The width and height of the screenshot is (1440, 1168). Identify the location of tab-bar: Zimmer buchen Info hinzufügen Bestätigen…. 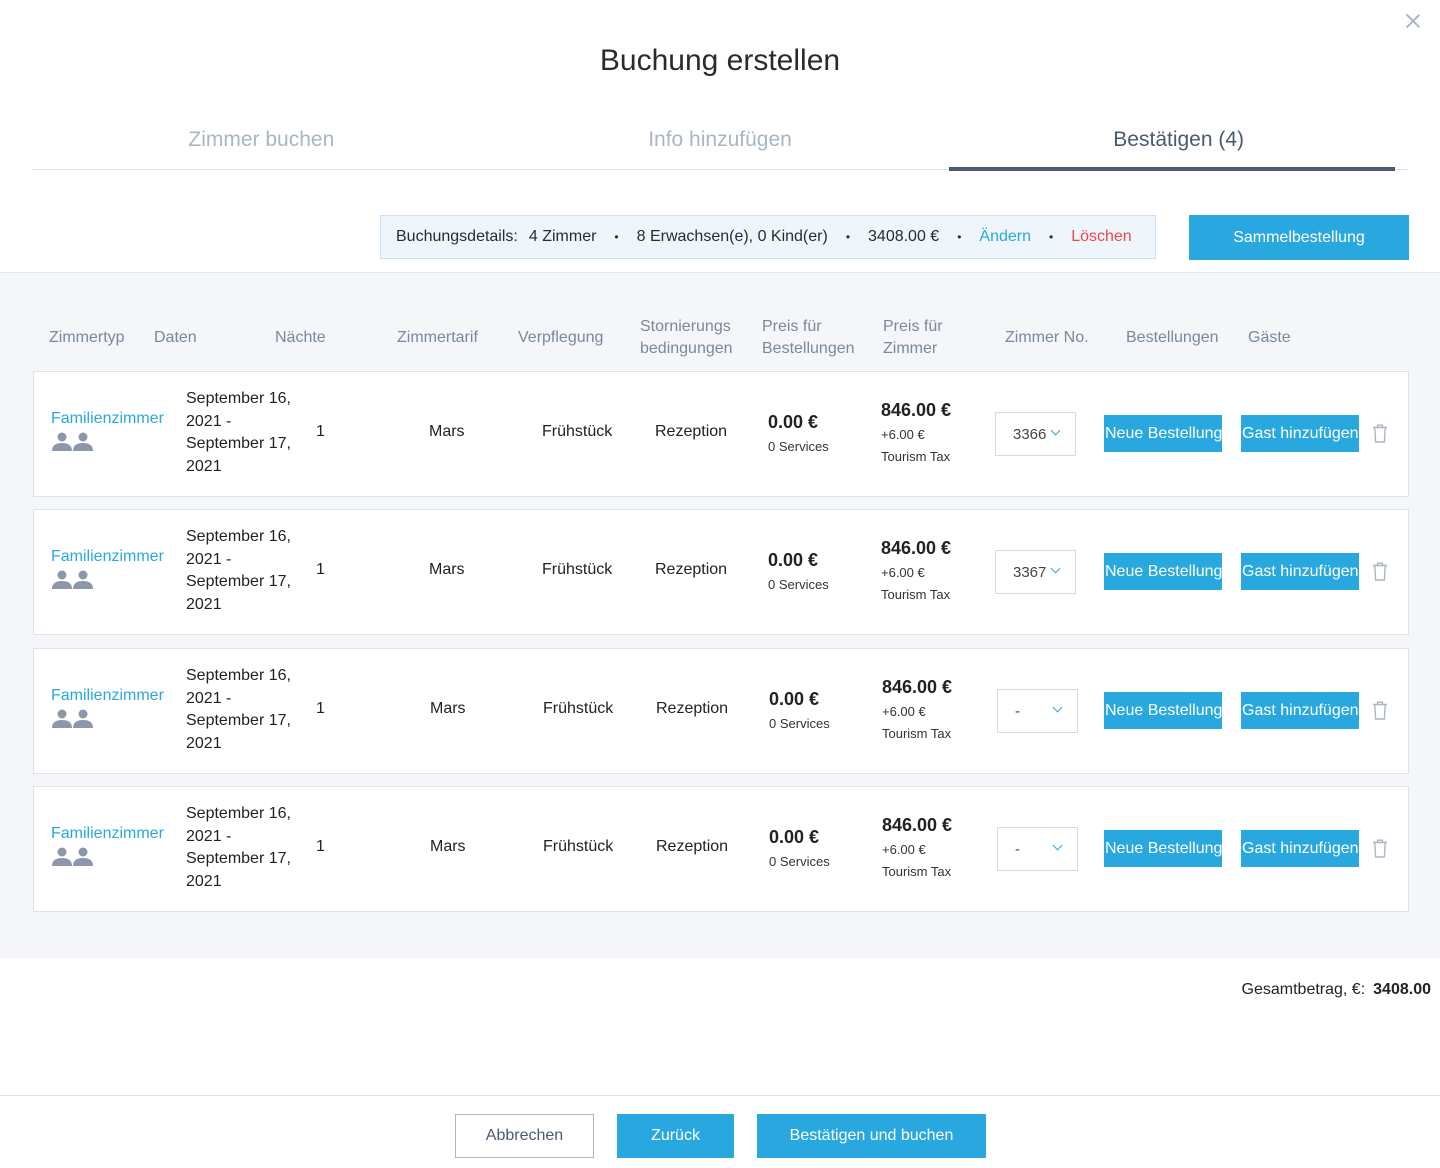
(720, 145).